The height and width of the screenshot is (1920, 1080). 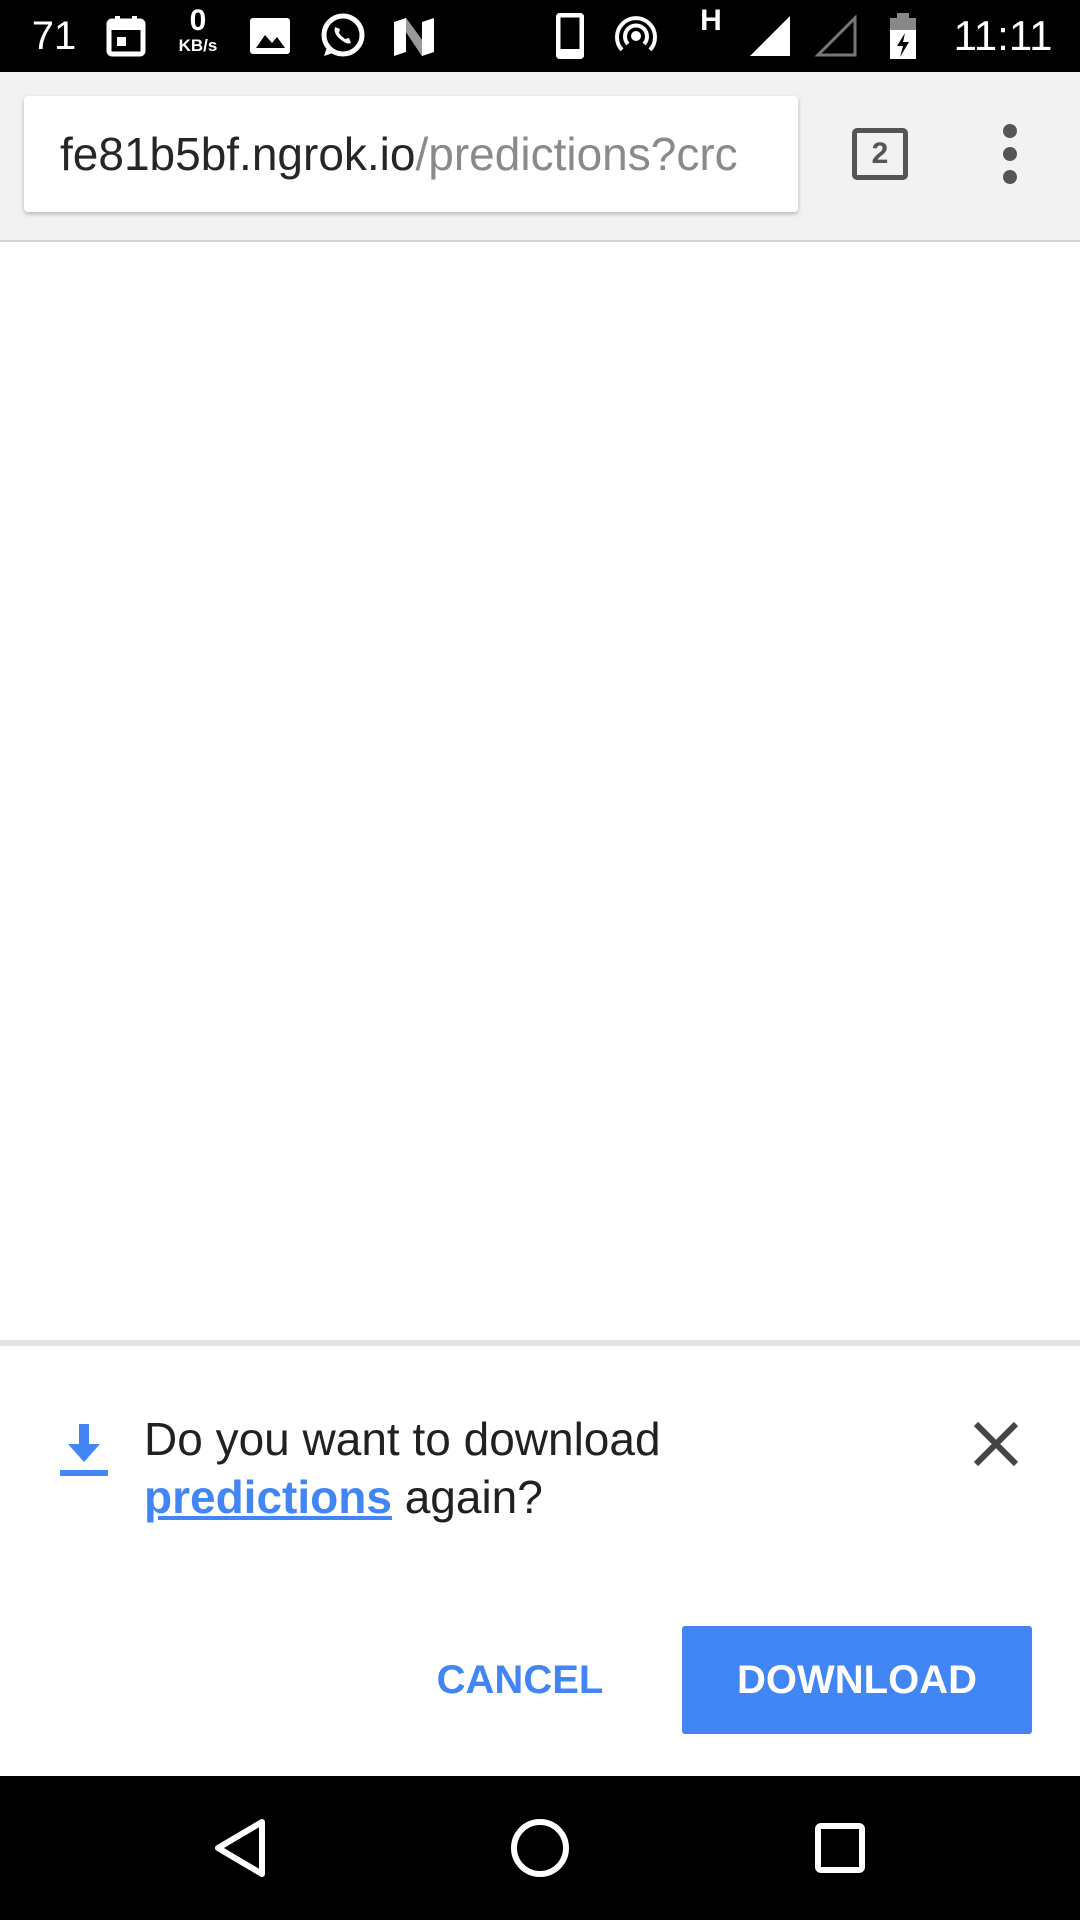 I want to click on url-host: fe81b5bf.ngrok.io, so click(x=238, y=154).